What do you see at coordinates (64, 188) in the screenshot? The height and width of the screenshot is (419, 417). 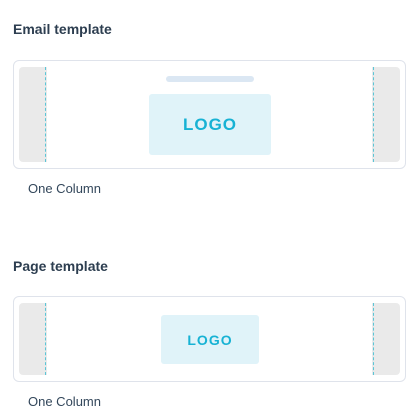 I see `email-template-caption: One Column` at bounding box center [64, 188].